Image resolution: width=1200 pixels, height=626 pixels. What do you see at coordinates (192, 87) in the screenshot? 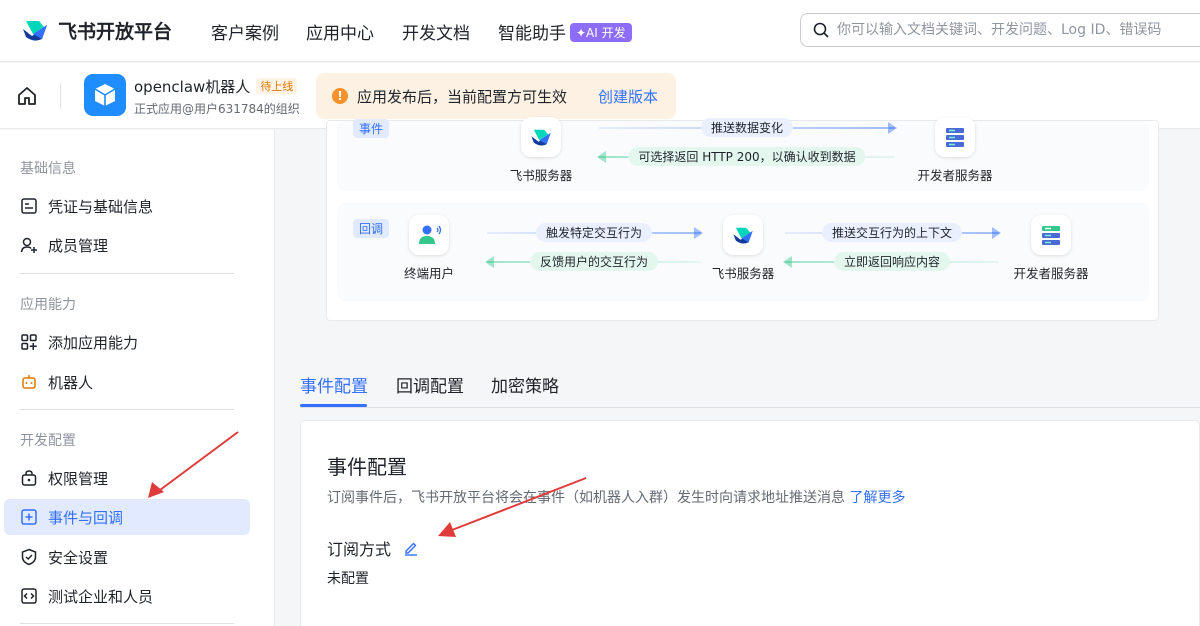
I see `app-name-text: openclaw机器人` at bounding box center [192, 87].